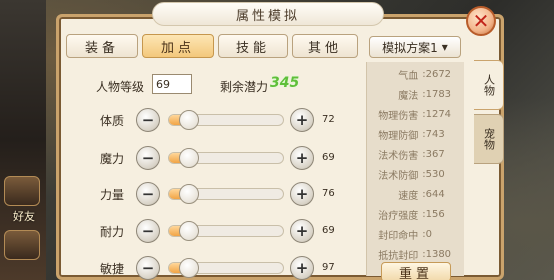  I want to click on tab-pet-label: 宠物, so click(489, 139).